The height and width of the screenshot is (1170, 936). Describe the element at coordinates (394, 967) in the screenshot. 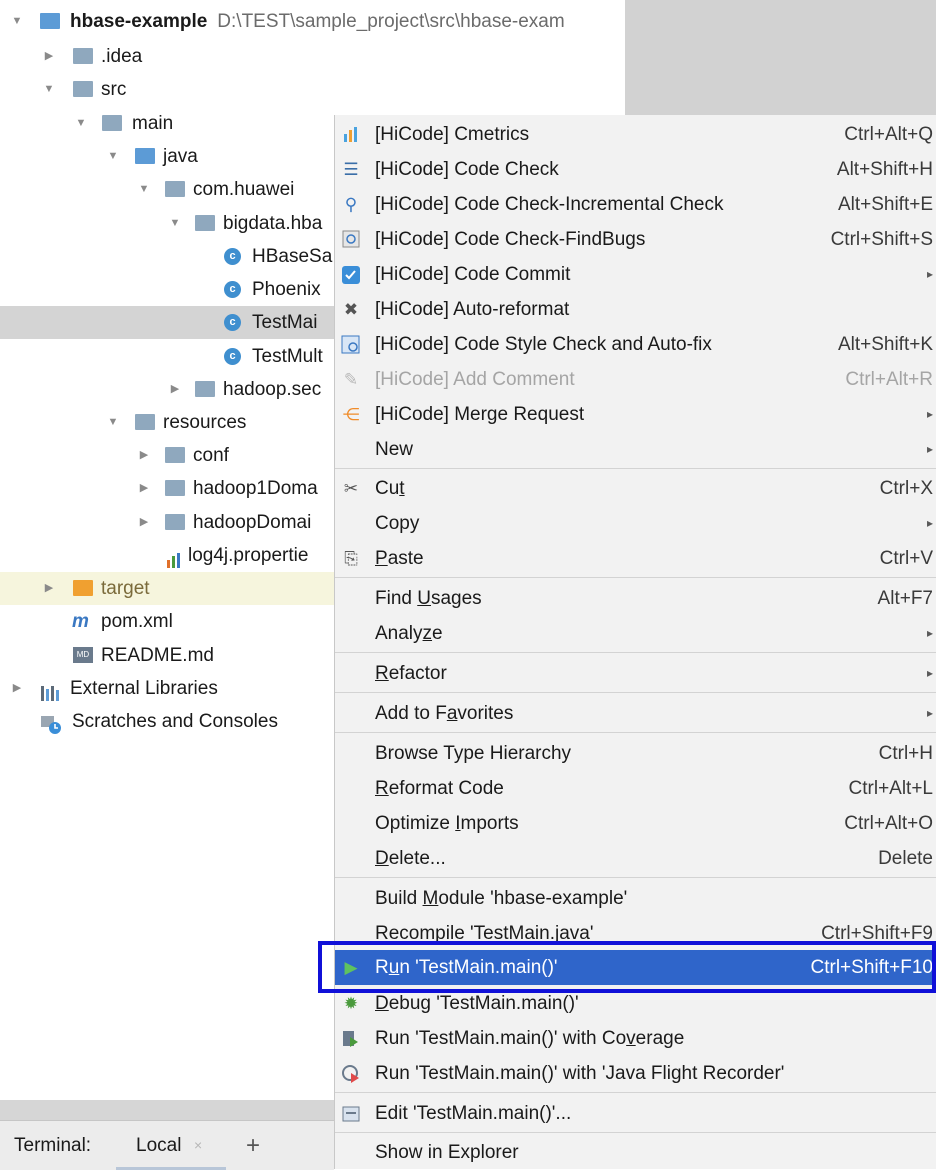

I see `mnemonic: u` at that location.